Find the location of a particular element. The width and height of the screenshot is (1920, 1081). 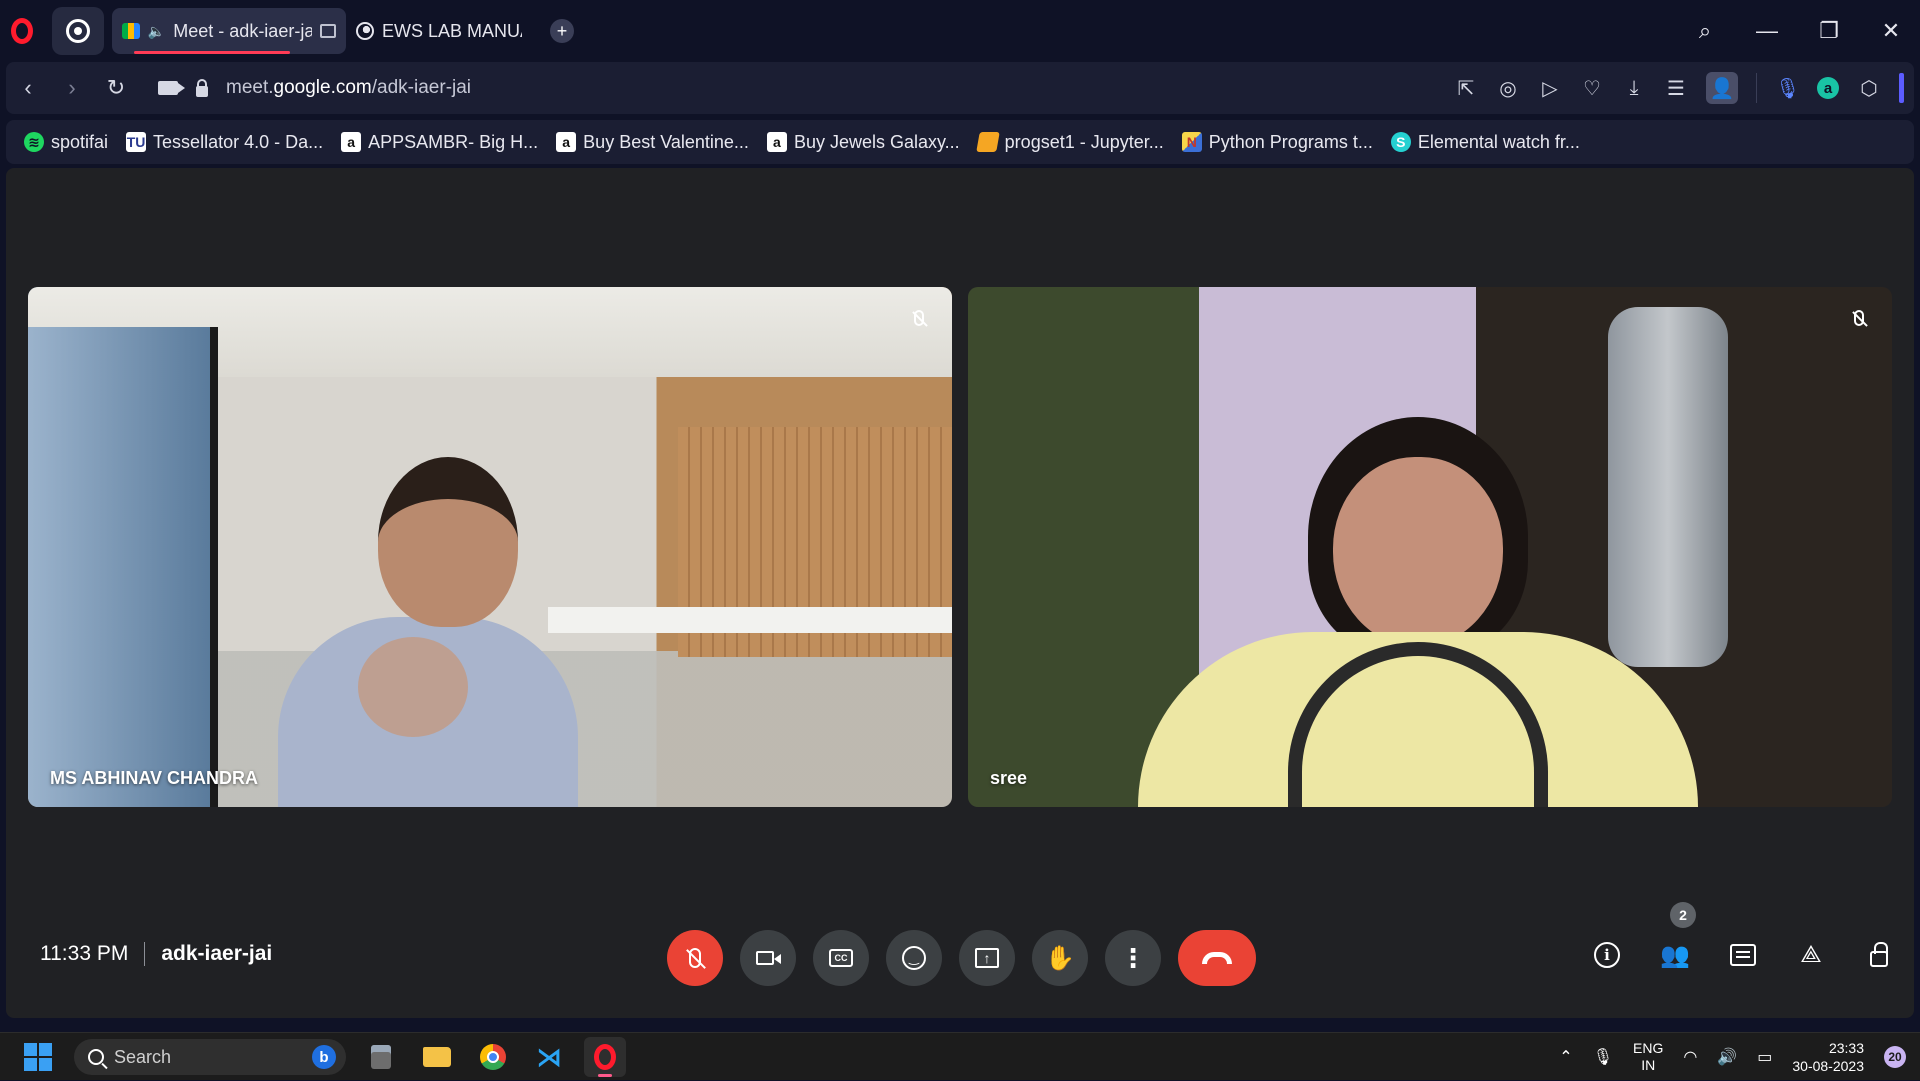

url-field: meet.google.com/adk-iaer-jai is located at coordinates (348, 88).